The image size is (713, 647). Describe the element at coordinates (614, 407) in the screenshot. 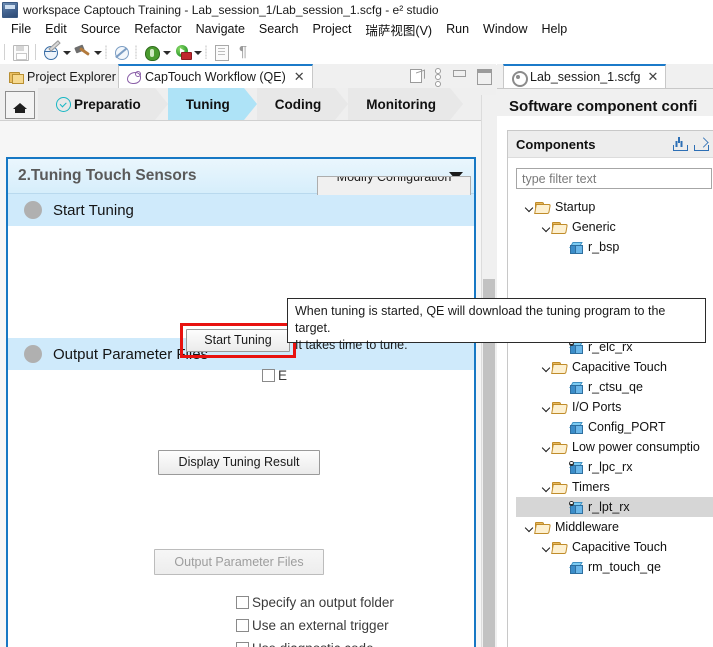

I see `tree-row-io-ports: I/O Ports` at that location.